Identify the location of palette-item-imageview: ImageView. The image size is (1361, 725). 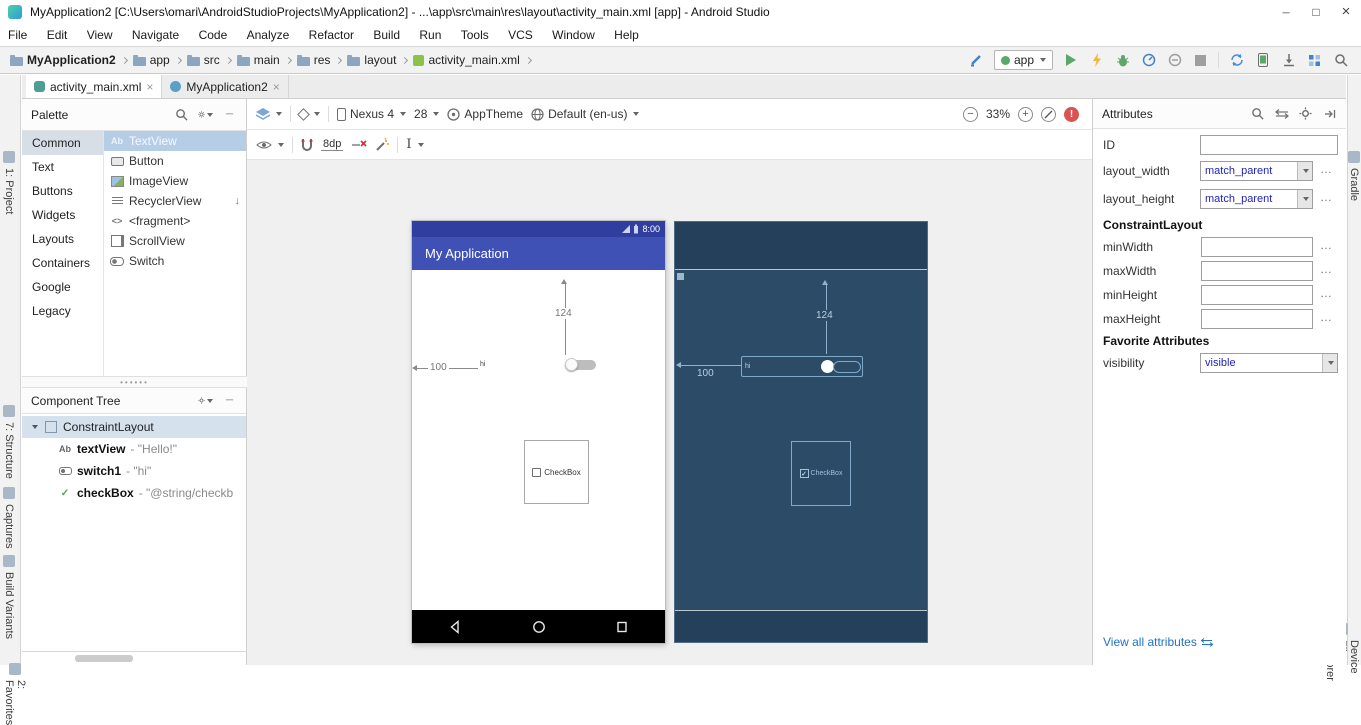
(175, 181).